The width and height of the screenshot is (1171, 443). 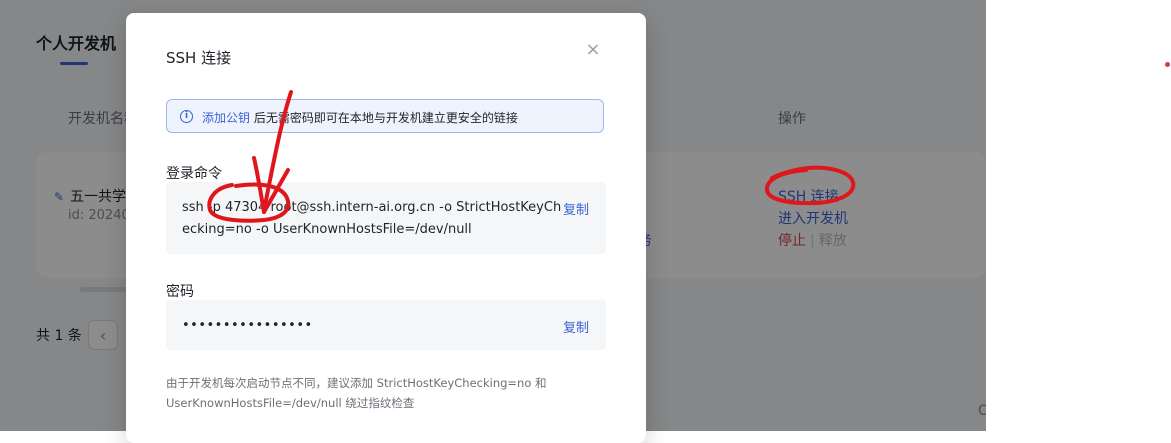 What do you see at coordinates (576, 326) in the screenshot?
I see `copy-password-button: 复制` at bounding box center [576, 326].